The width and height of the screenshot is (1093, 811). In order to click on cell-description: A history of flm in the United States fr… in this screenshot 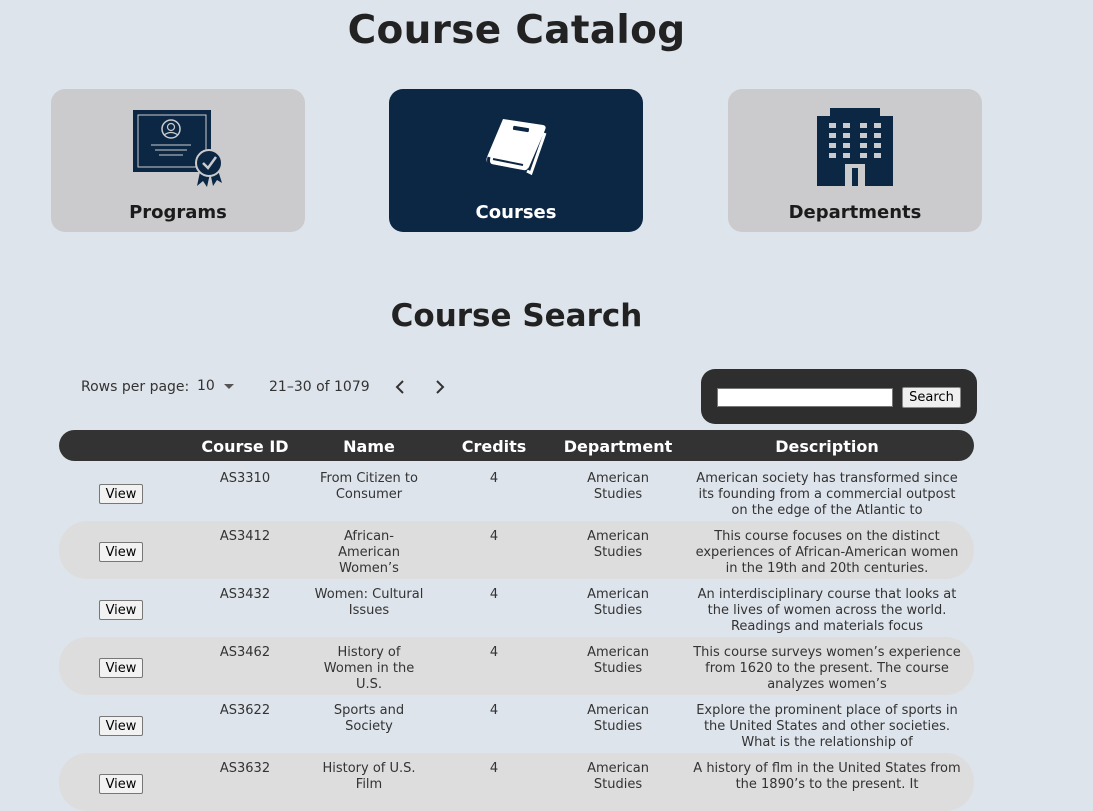, I will do `click(827, 776)`.